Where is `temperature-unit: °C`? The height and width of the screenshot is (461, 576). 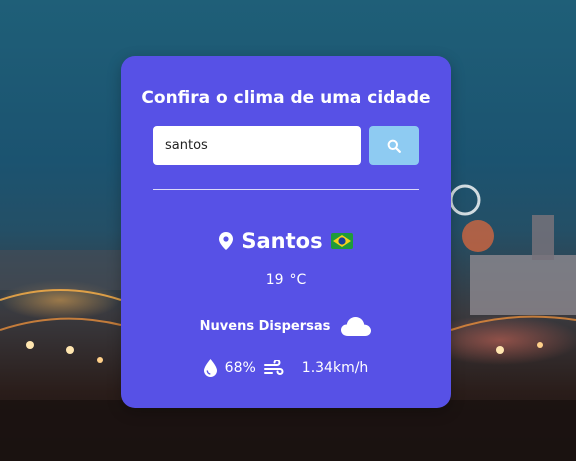
temperature-unit: °C is located at coordinates (298, 280).